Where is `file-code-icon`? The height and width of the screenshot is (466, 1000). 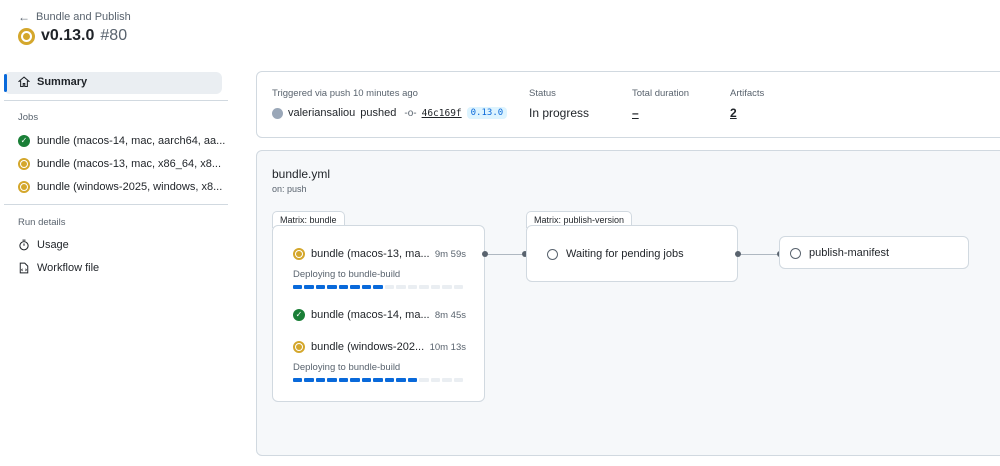 file-code-icon is located at coordinates (24, 268).